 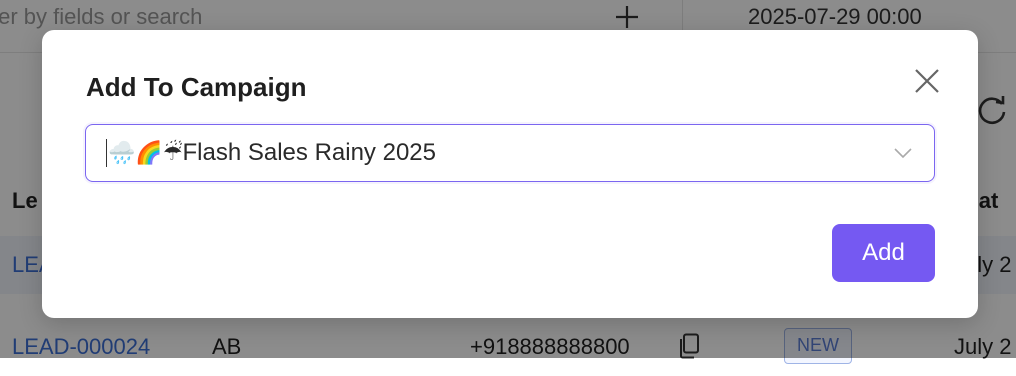 What do you see at coordinates (106, 153) in the screenshot?
I see `text-caret` at bounding box center [106, 153].